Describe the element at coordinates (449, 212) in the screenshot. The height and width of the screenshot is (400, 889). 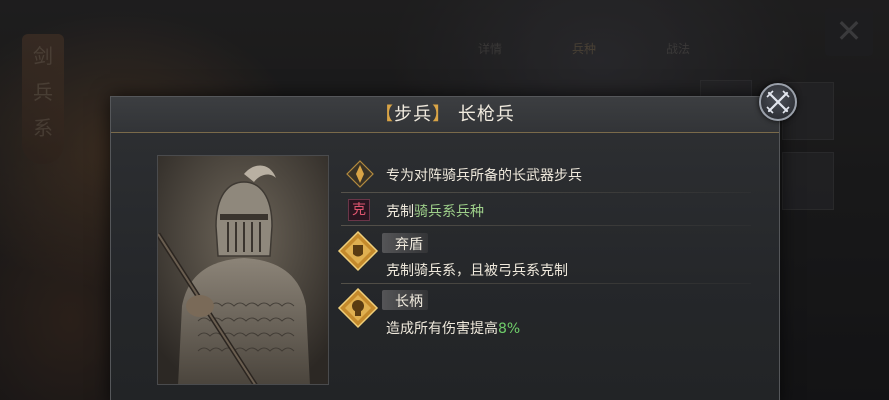
I see `counter-target: 骑兵系兵种` at that location.